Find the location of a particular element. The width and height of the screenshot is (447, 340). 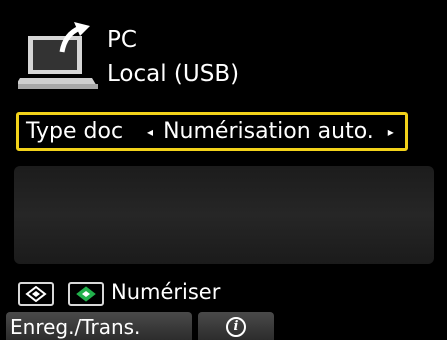

color-start-button is located at coordinates (86, 294).